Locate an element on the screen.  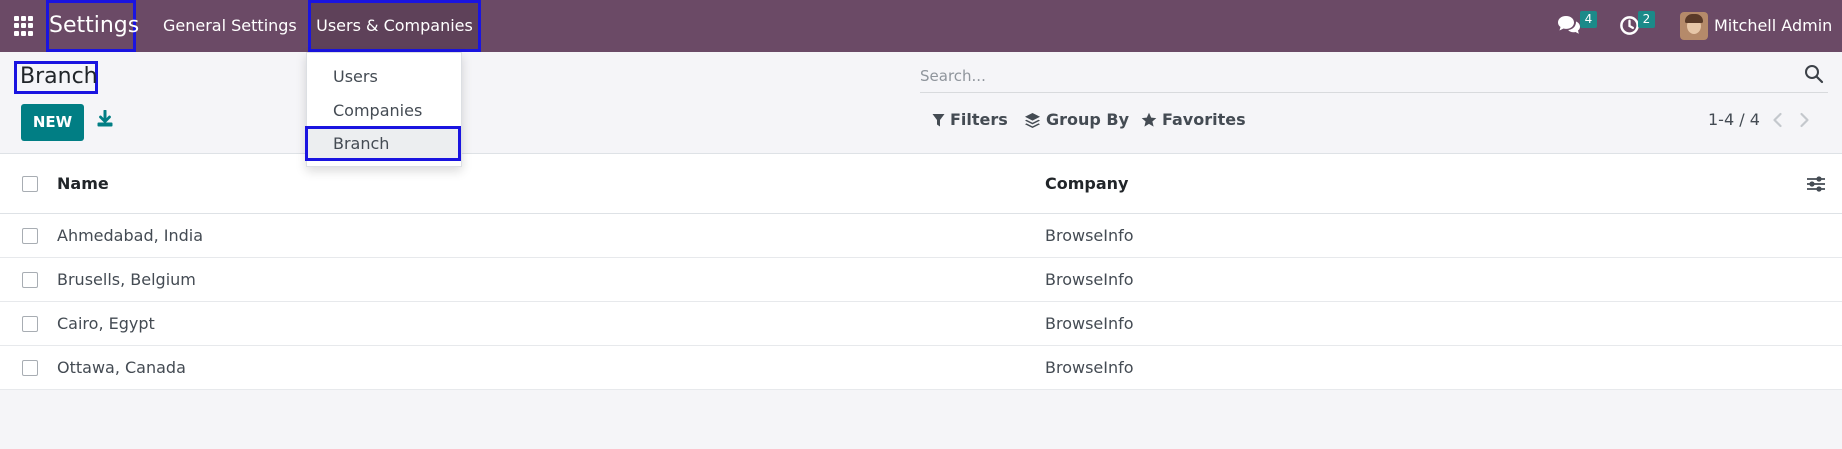
new-button: NEW is located at coordinates (52, 122).